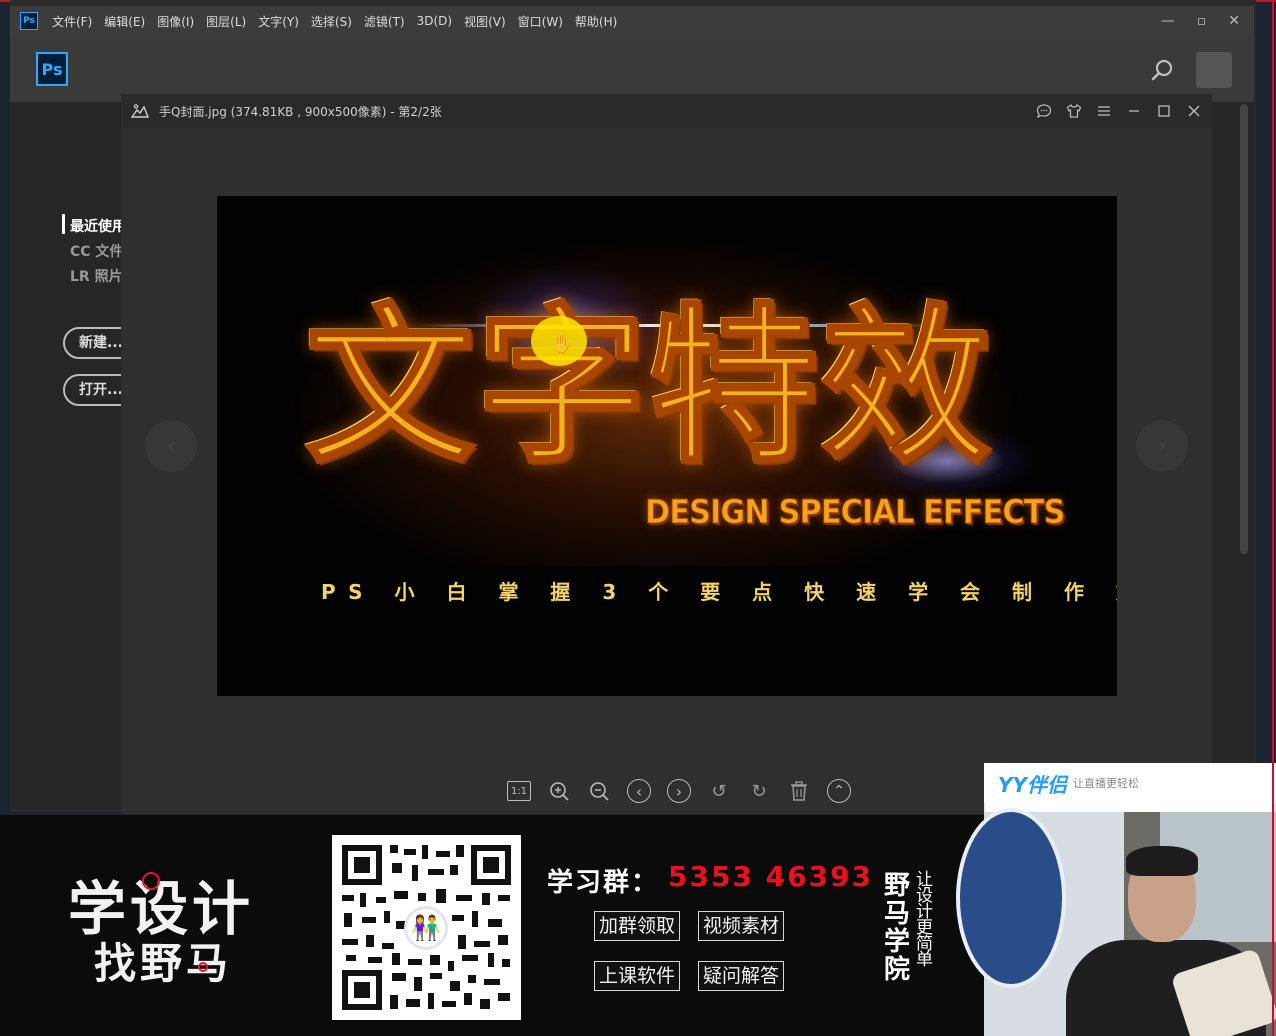 The image size is (1276, 1036). I want to click on menu-filter: 滤镜(T), so click(384, 21).